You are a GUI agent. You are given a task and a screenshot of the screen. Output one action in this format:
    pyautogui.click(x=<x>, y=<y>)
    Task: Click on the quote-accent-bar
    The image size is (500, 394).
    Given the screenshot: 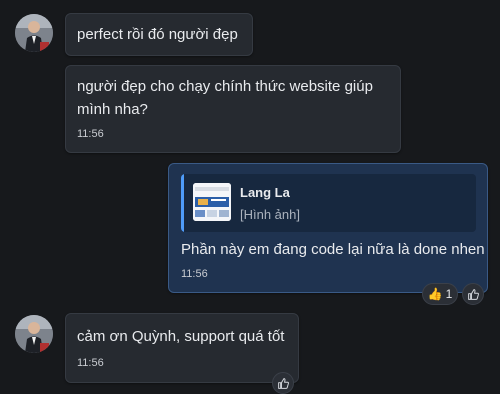 What is the action you would take?
    pyautogui.click(x=182, y=203)
    